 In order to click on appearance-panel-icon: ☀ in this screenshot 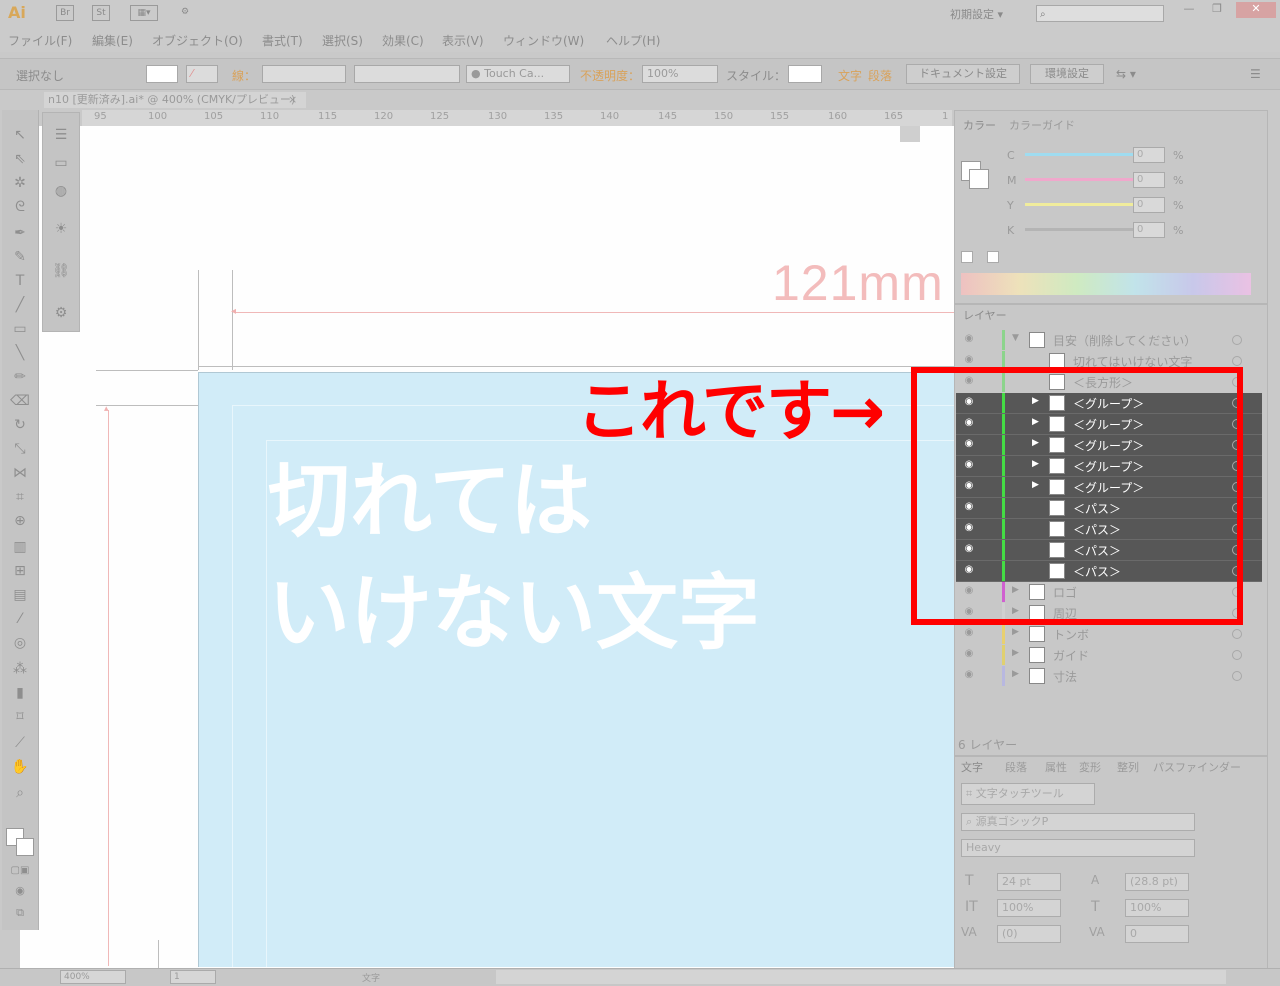, I will do `click(61, 231)`.